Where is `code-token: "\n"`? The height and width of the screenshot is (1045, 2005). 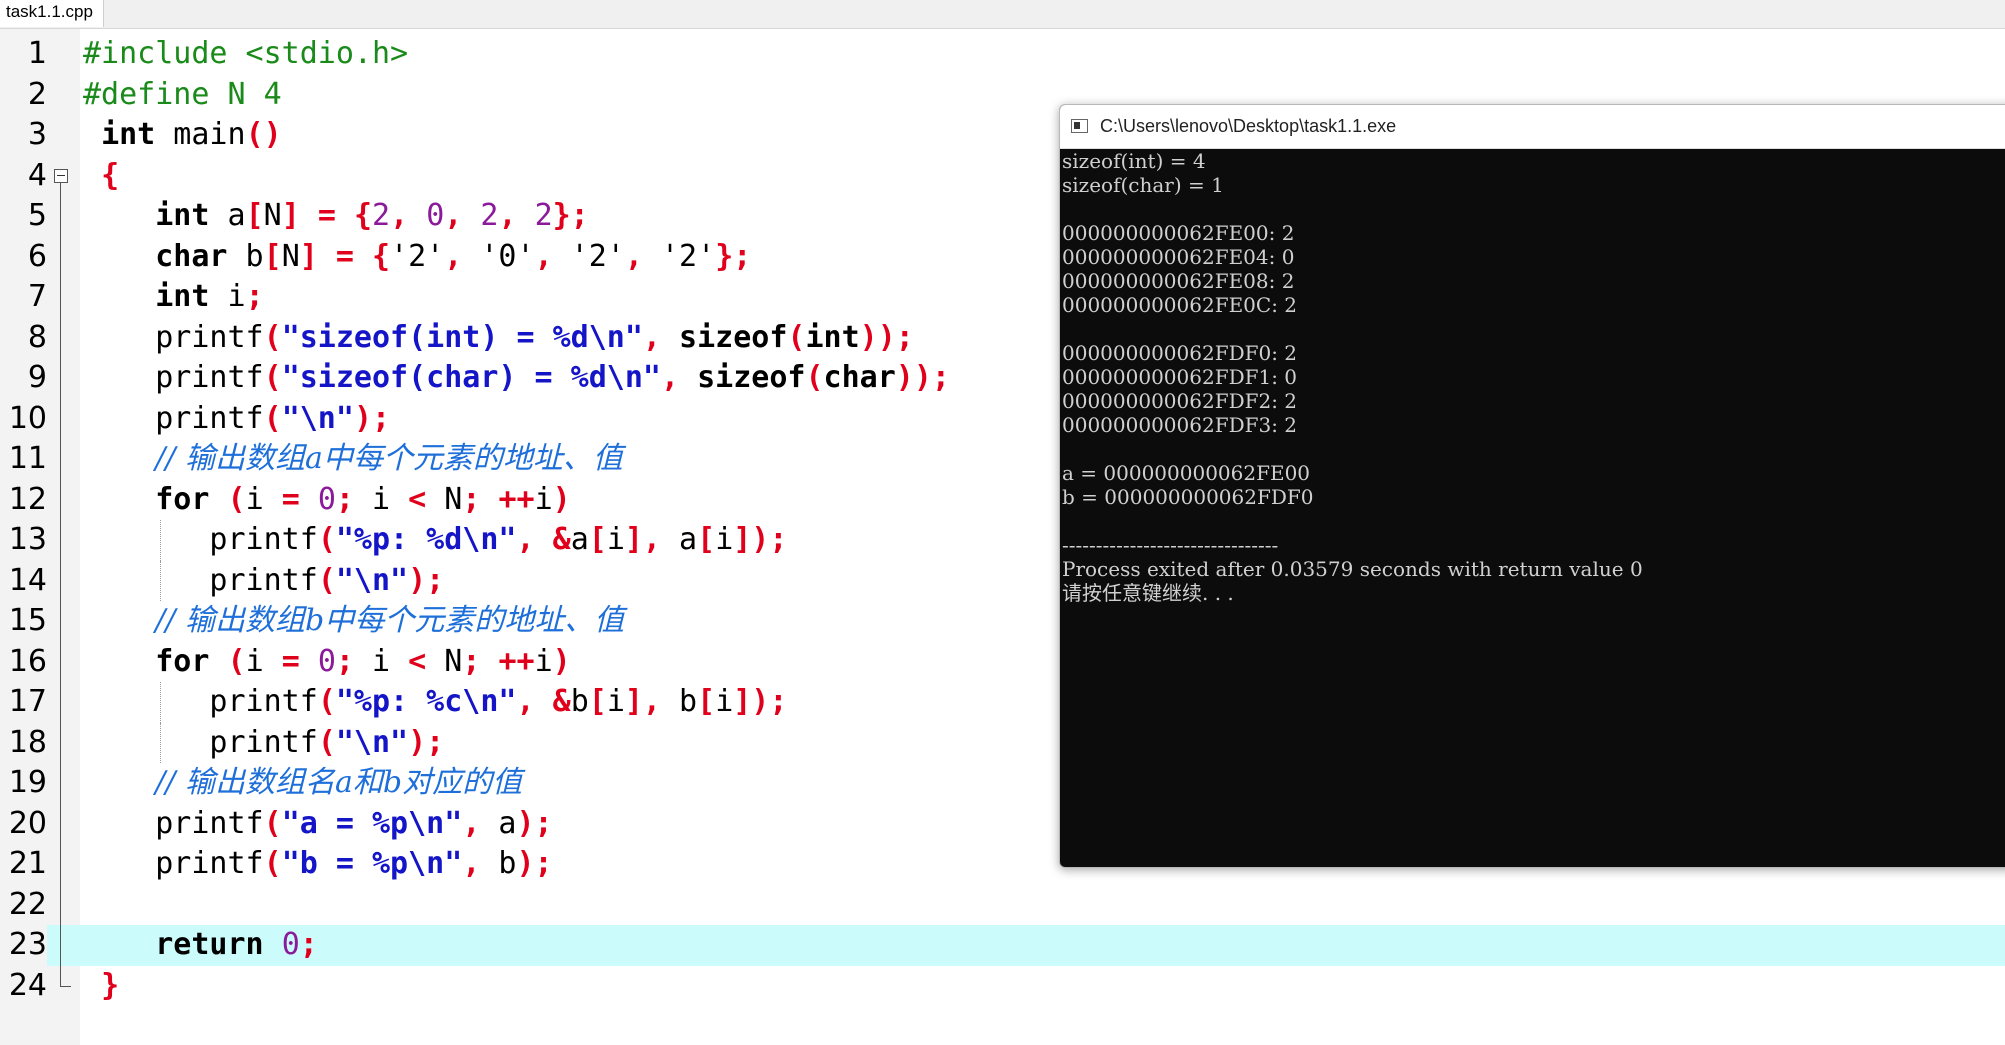
code-token: "\n" is located at coordinates (372, 742).